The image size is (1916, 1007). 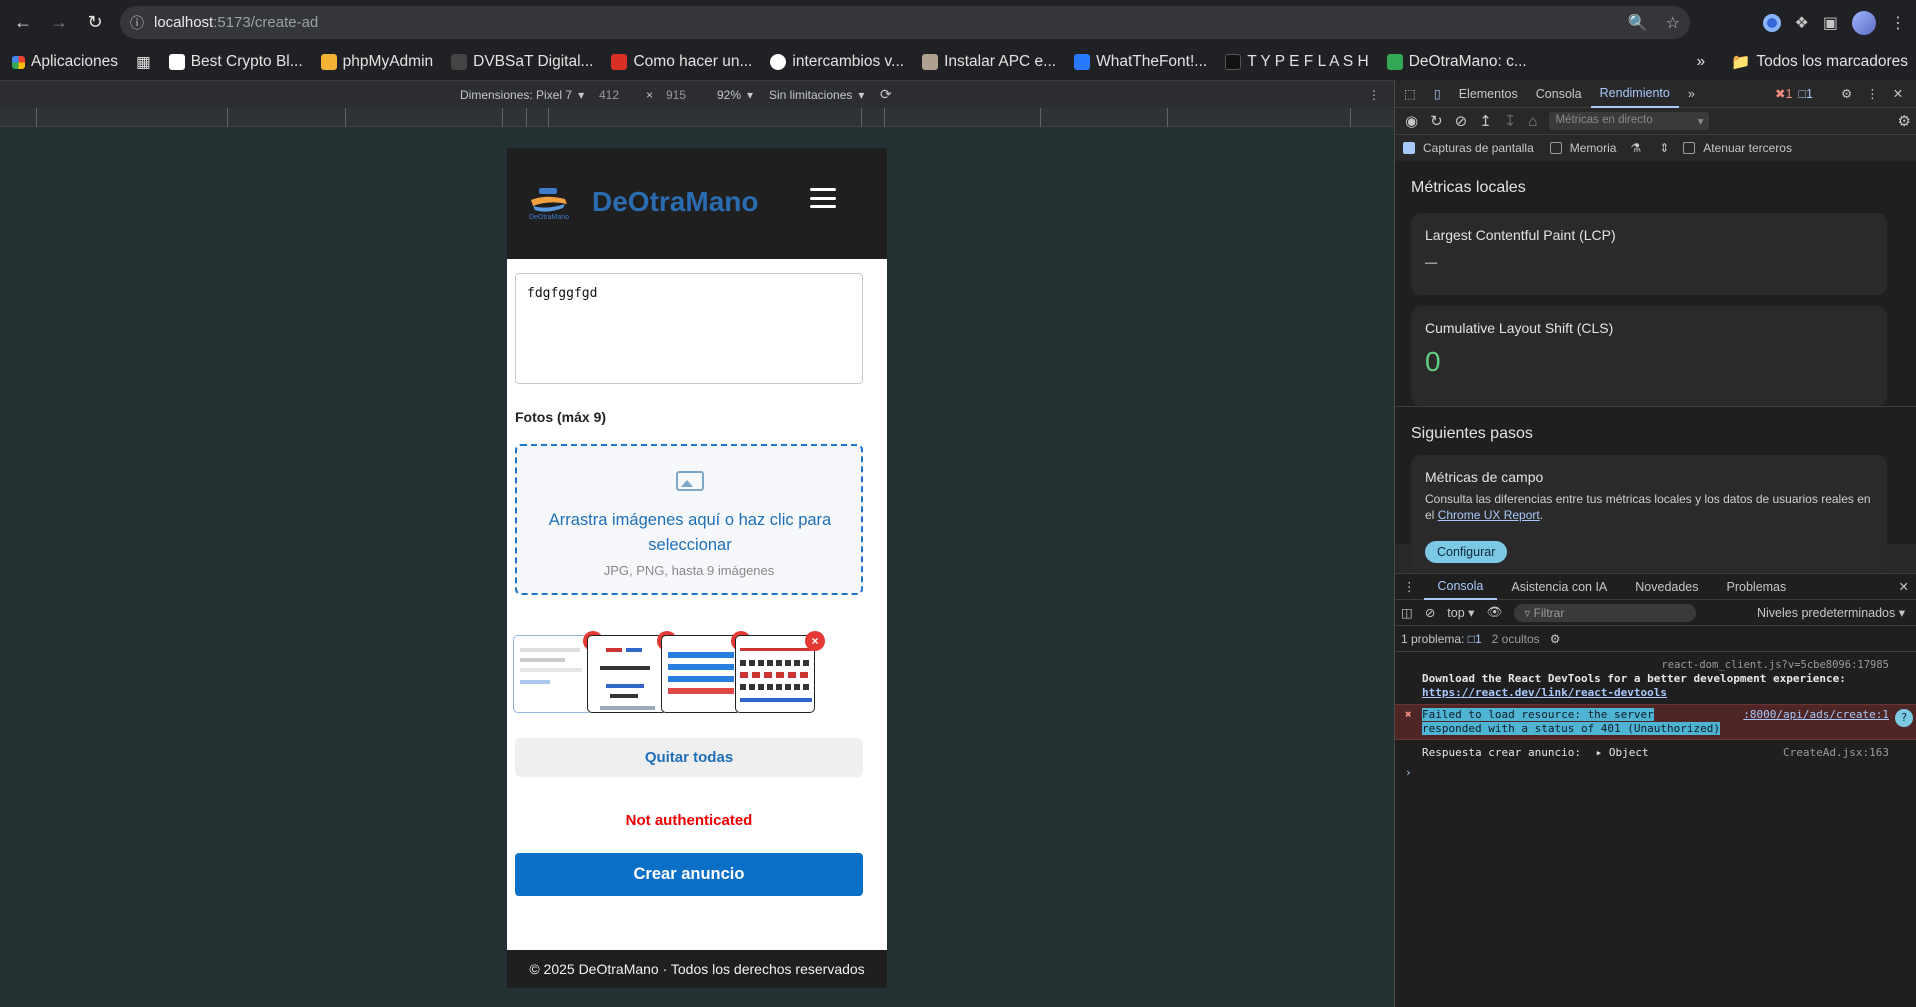 What do you see at coordinates (609, 95) in the screenshot?
I see `width-input: 412` at bounding box center [609, 95].